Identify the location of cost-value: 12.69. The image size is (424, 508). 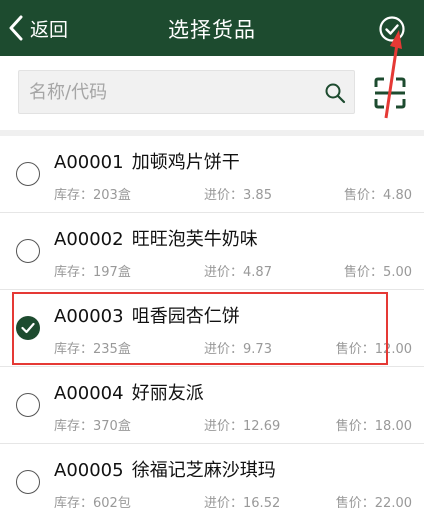
(262, 426).